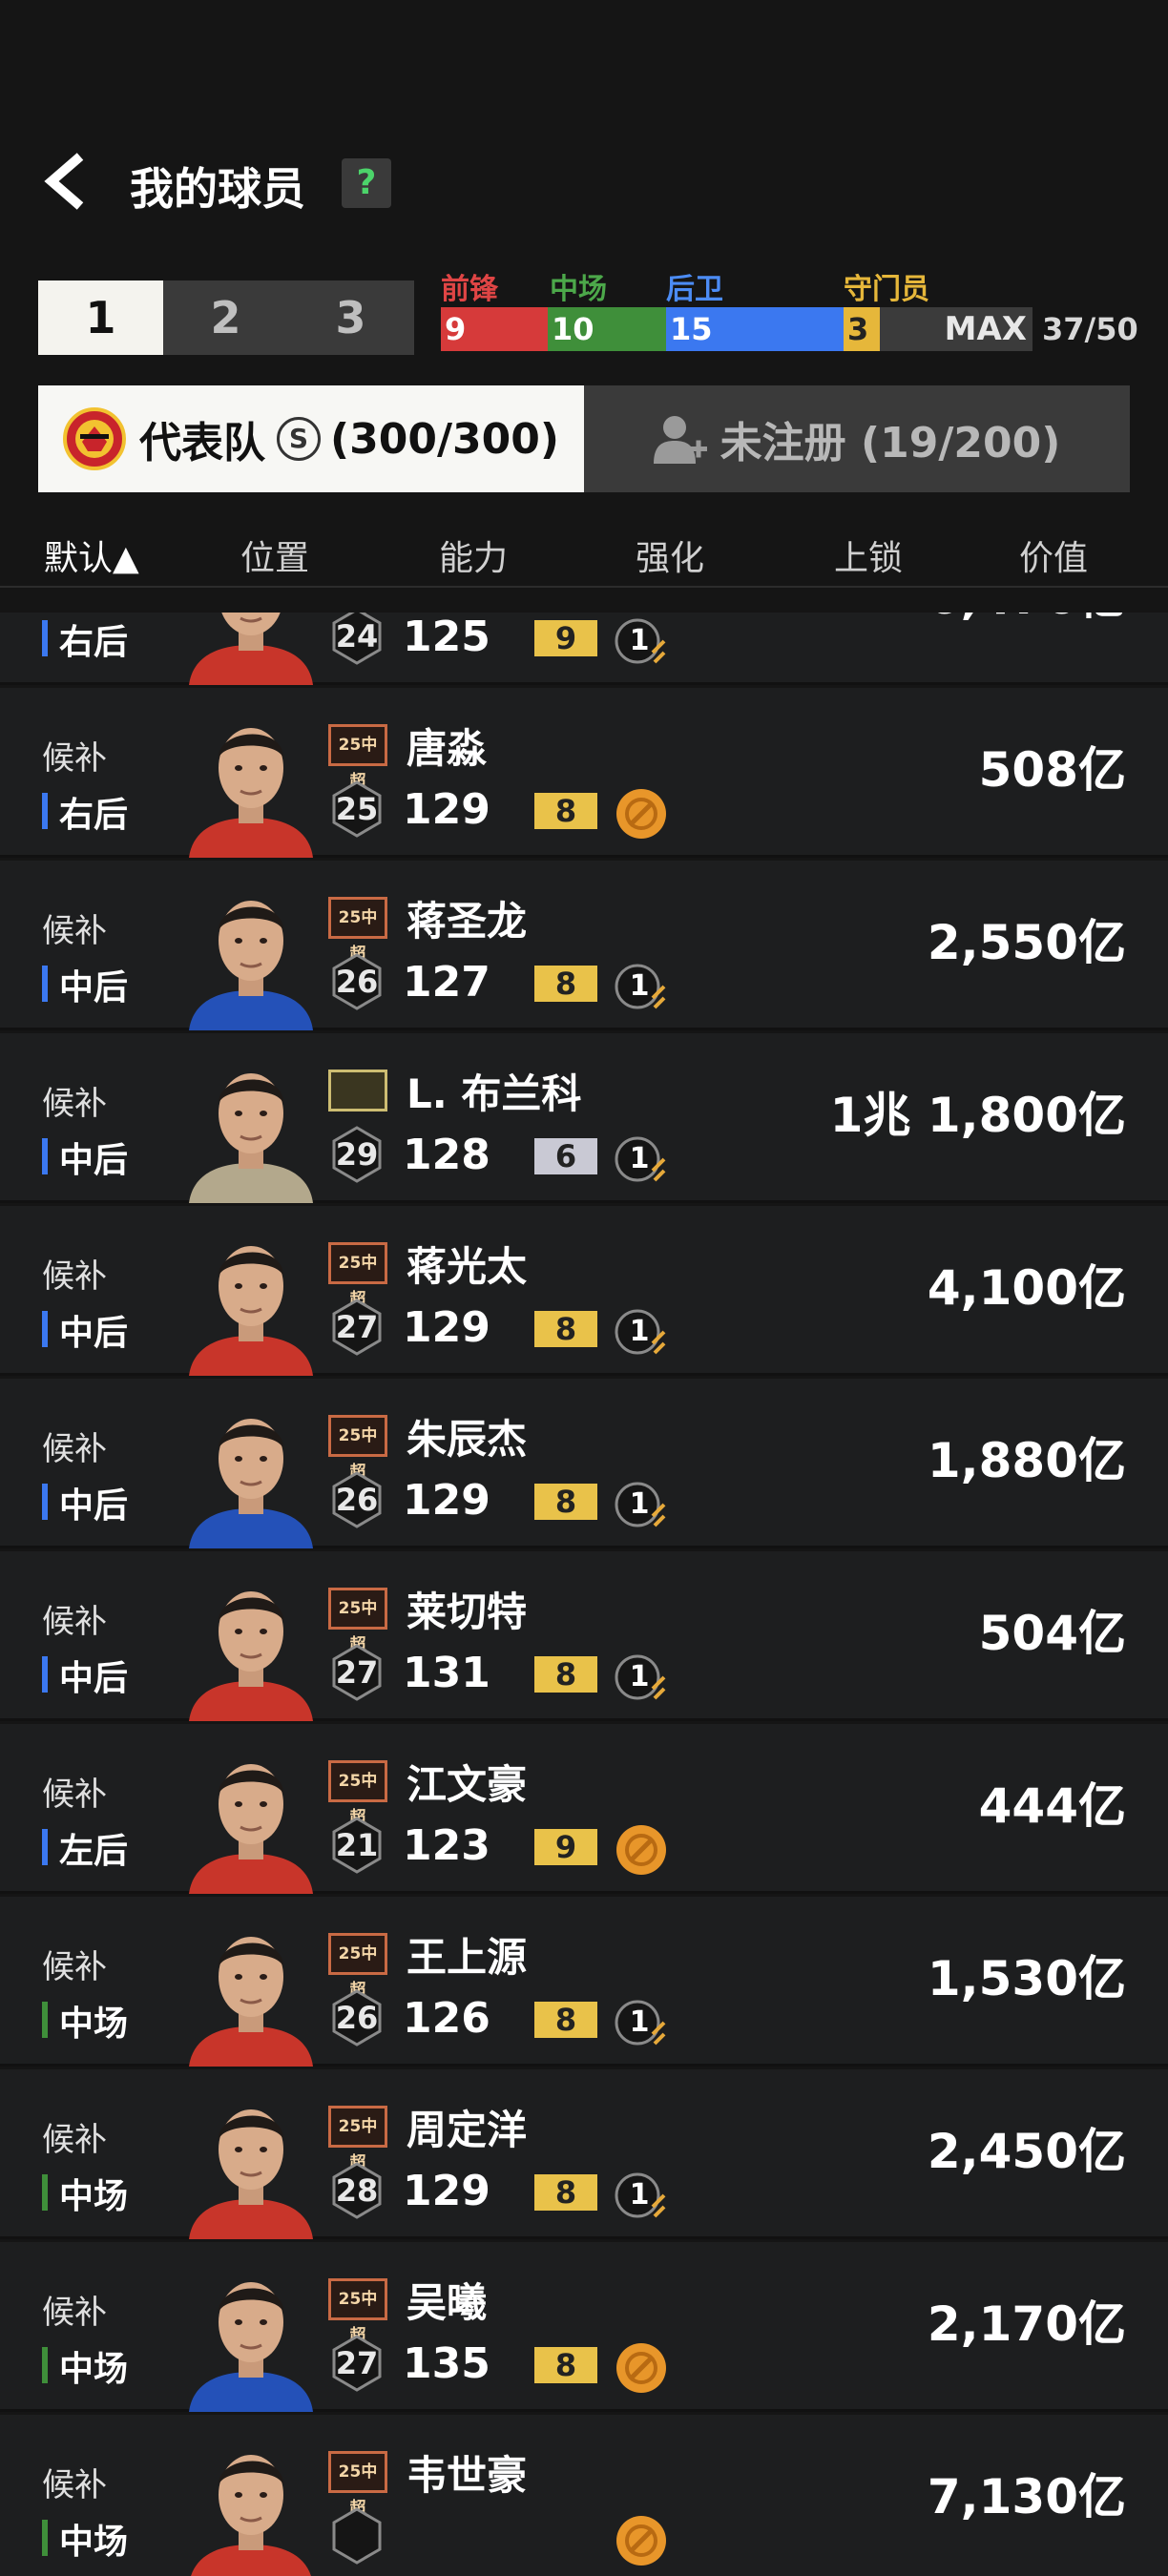  What do you see at coordinates (357, 1154) in the screenshot?
I see `player-age: 29` at bounding box center [357, 1154].